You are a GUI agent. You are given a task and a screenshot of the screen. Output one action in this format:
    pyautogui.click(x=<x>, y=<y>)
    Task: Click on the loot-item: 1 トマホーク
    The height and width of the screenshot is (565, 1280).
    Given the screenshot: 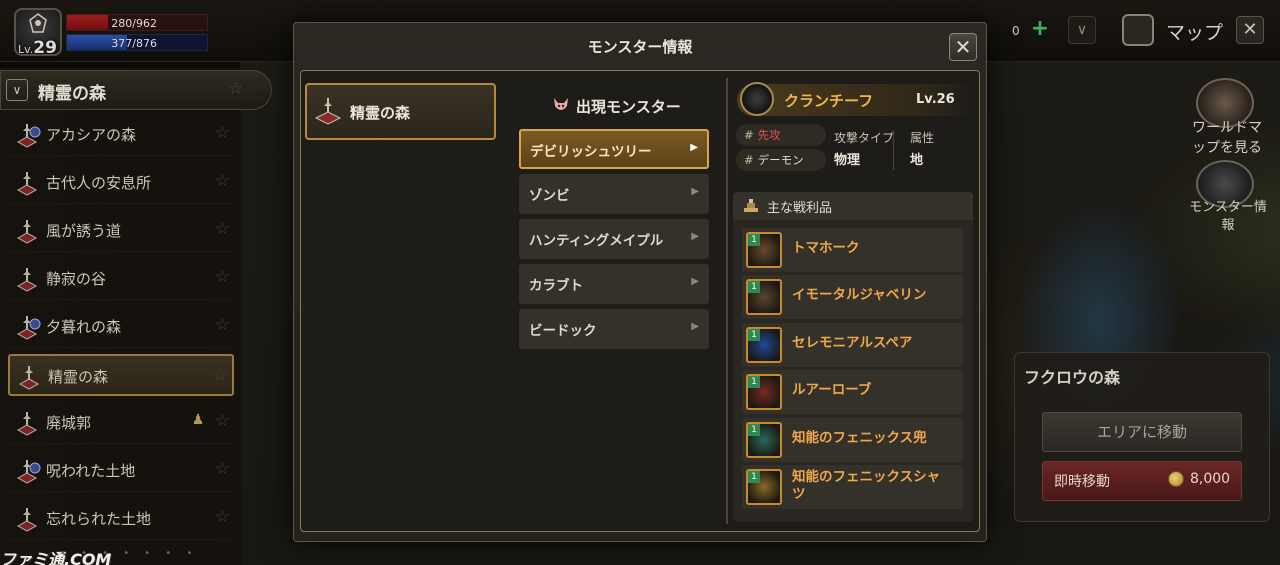 What is the action you would take?
    pyautogui.click(x=852, y=250)
    